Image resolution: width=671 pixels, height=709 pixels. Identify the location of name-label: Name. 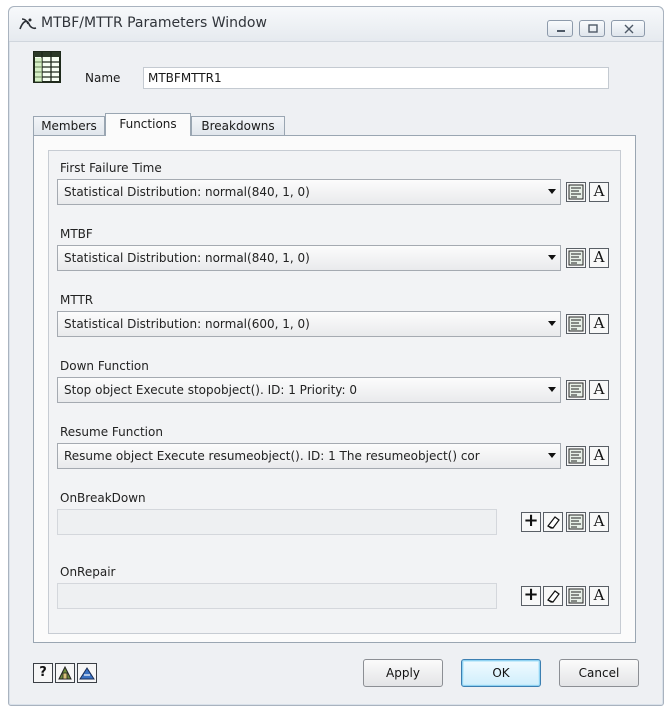
(103, 78).